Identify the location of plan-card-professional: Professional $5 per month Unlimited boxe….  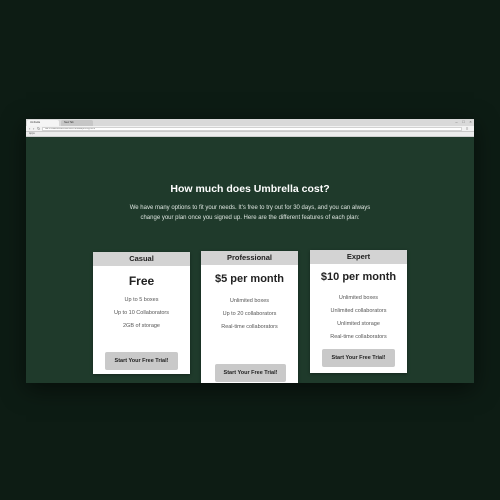
(249, 317).